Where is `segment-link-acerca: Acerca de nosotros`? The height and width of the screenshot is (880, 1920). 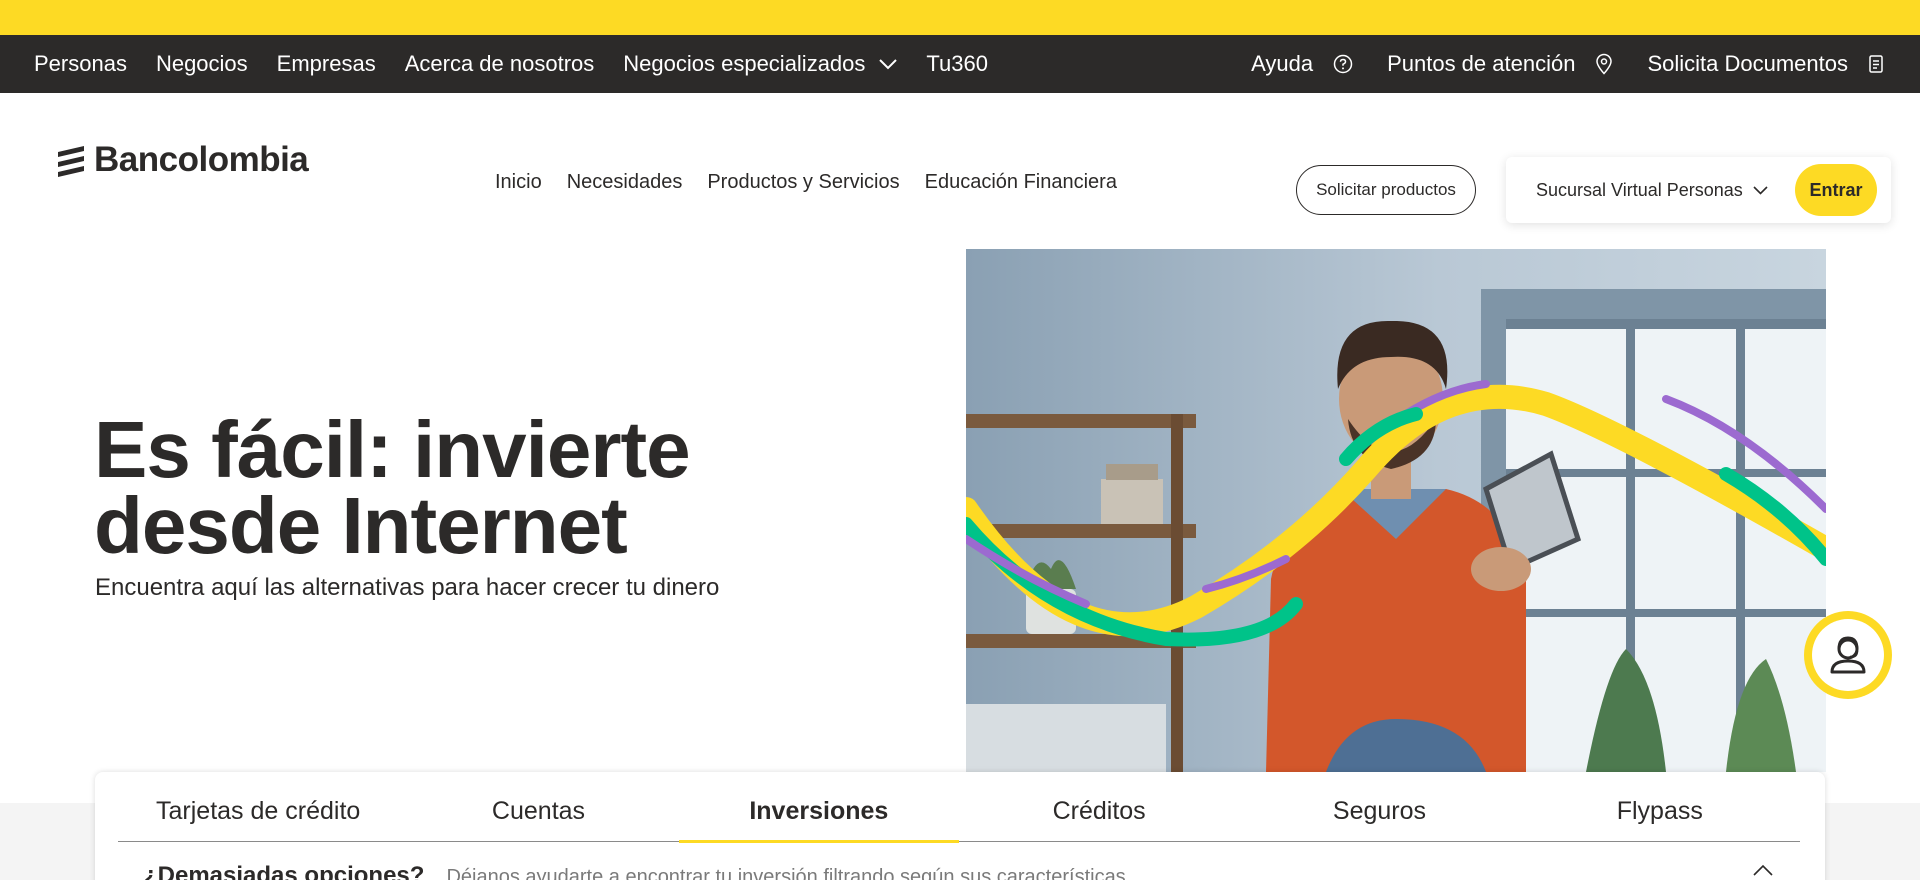 segment-link-acerca: Acerca de nosotros is located at coordinates (500, 64).